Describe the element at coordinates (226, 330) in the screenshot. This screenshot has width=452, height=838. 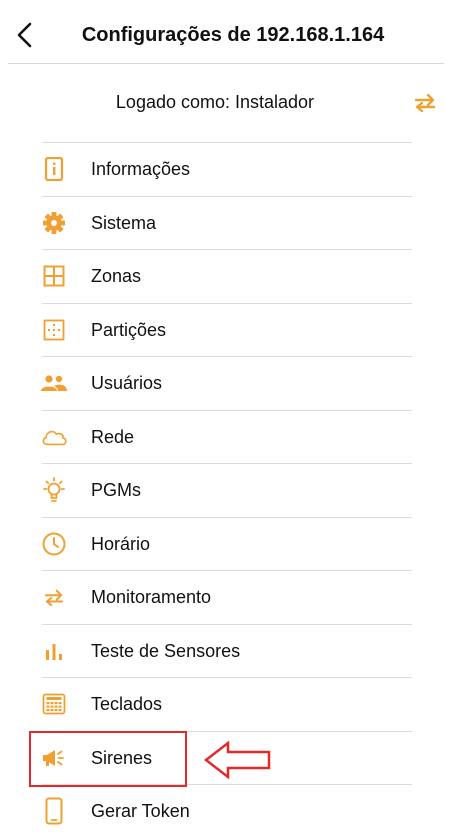
I see `menu-item-particoes: Partições` at that location.